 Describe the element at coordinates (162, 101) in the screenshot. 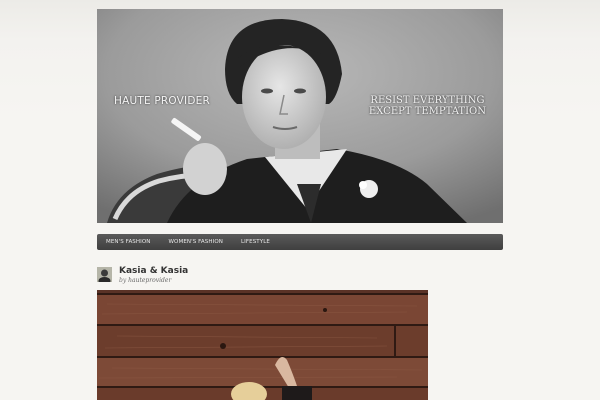

I see `site-title: HAUTE PROVIDER` at that location.